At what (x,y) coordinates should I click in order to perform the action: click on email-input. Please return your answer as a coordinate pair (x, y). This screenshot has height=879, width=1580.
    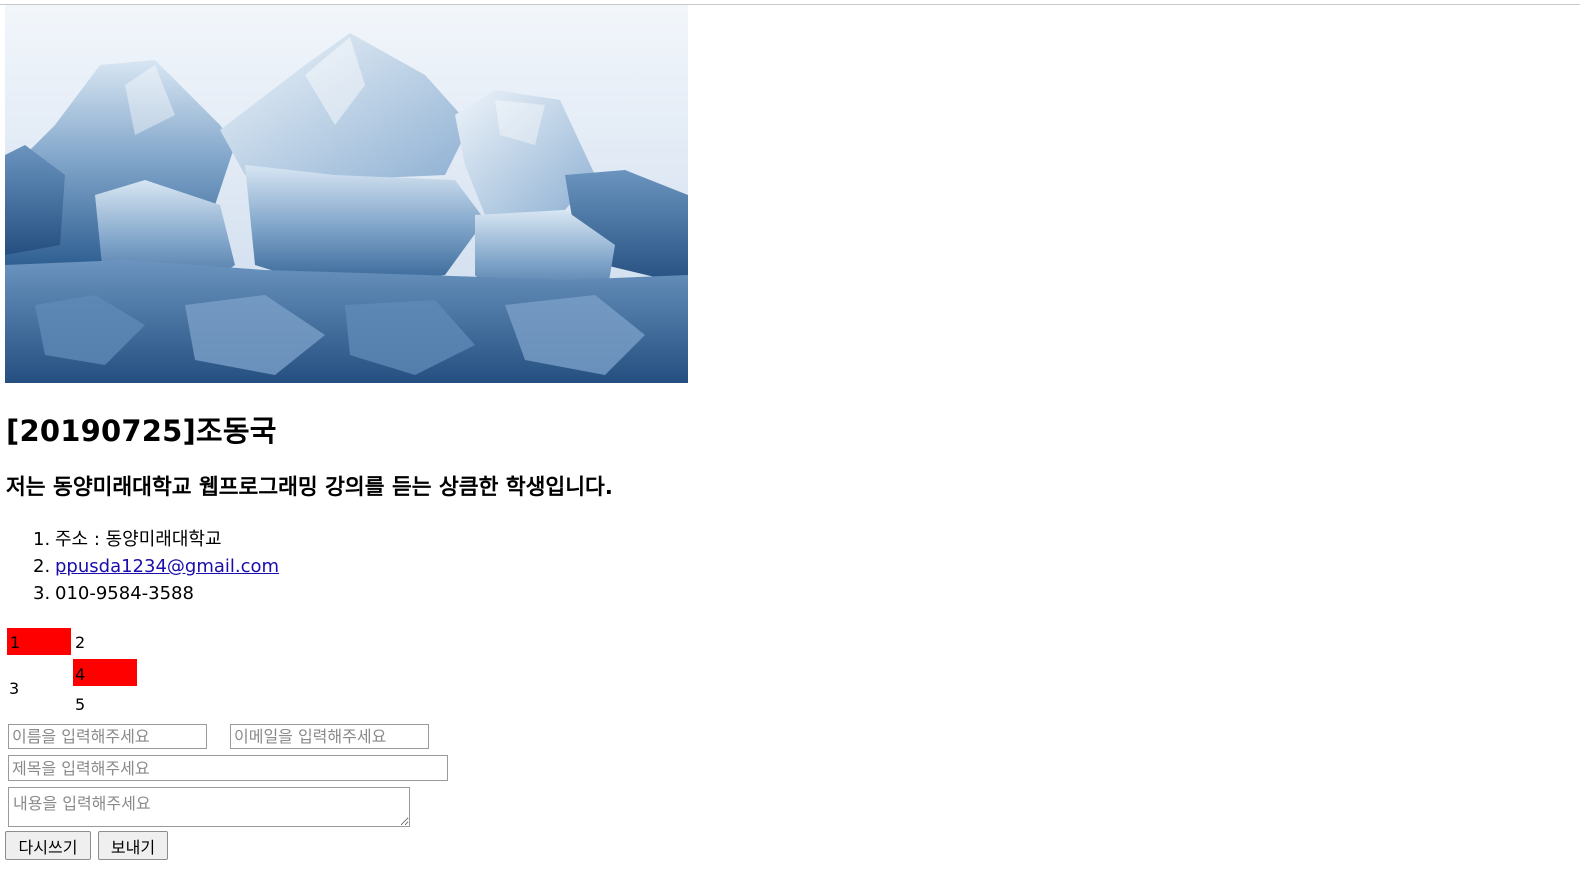
    Looking at the image, I should click on (329, 736).